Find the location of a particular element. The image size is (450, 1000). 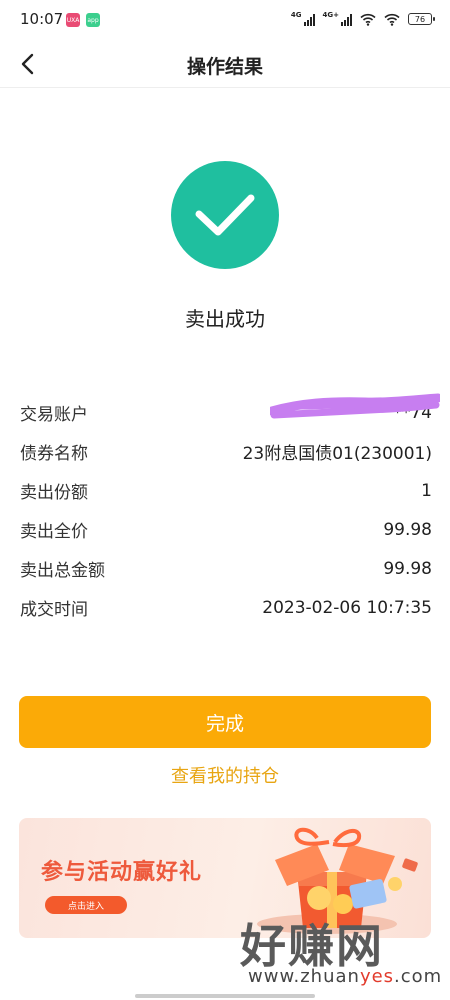

detail-label: 卖出总金额 is located at coordinates (62, 571).